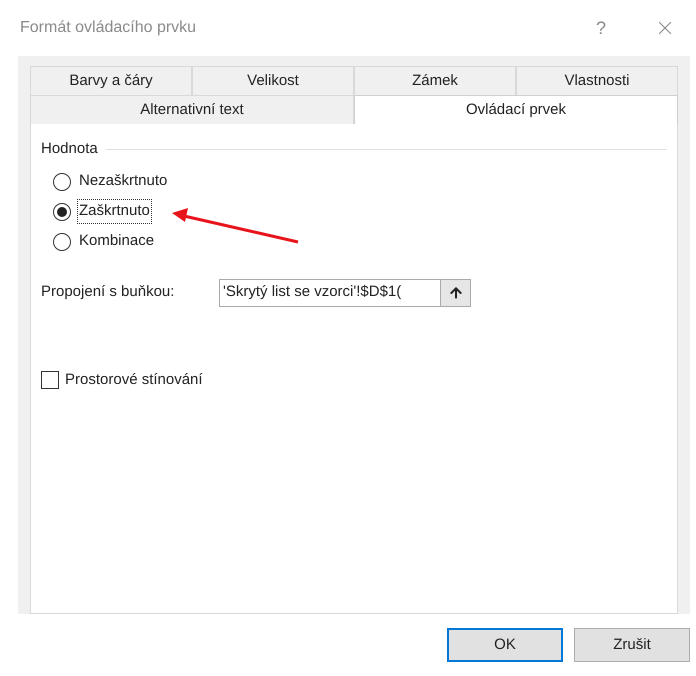 This screenshot has width=696, height=676. I want to click on tab: Vlastnosti, so click(597, 80).